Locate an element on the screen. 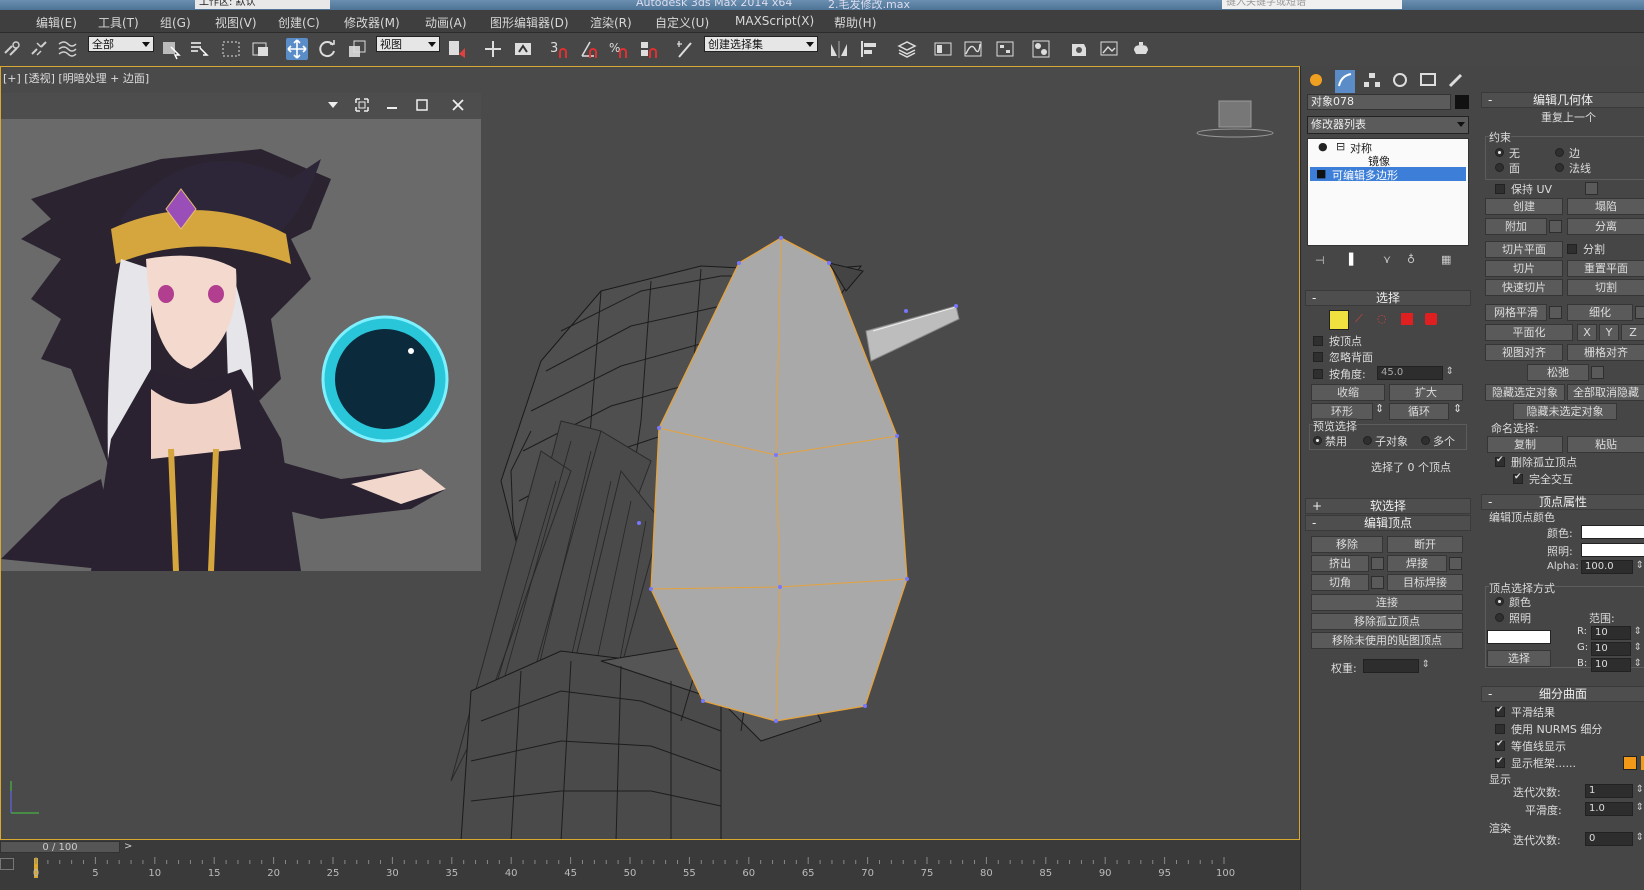  reference-coordinate-dropdown: 视图 is located at coordinates (408, 44).